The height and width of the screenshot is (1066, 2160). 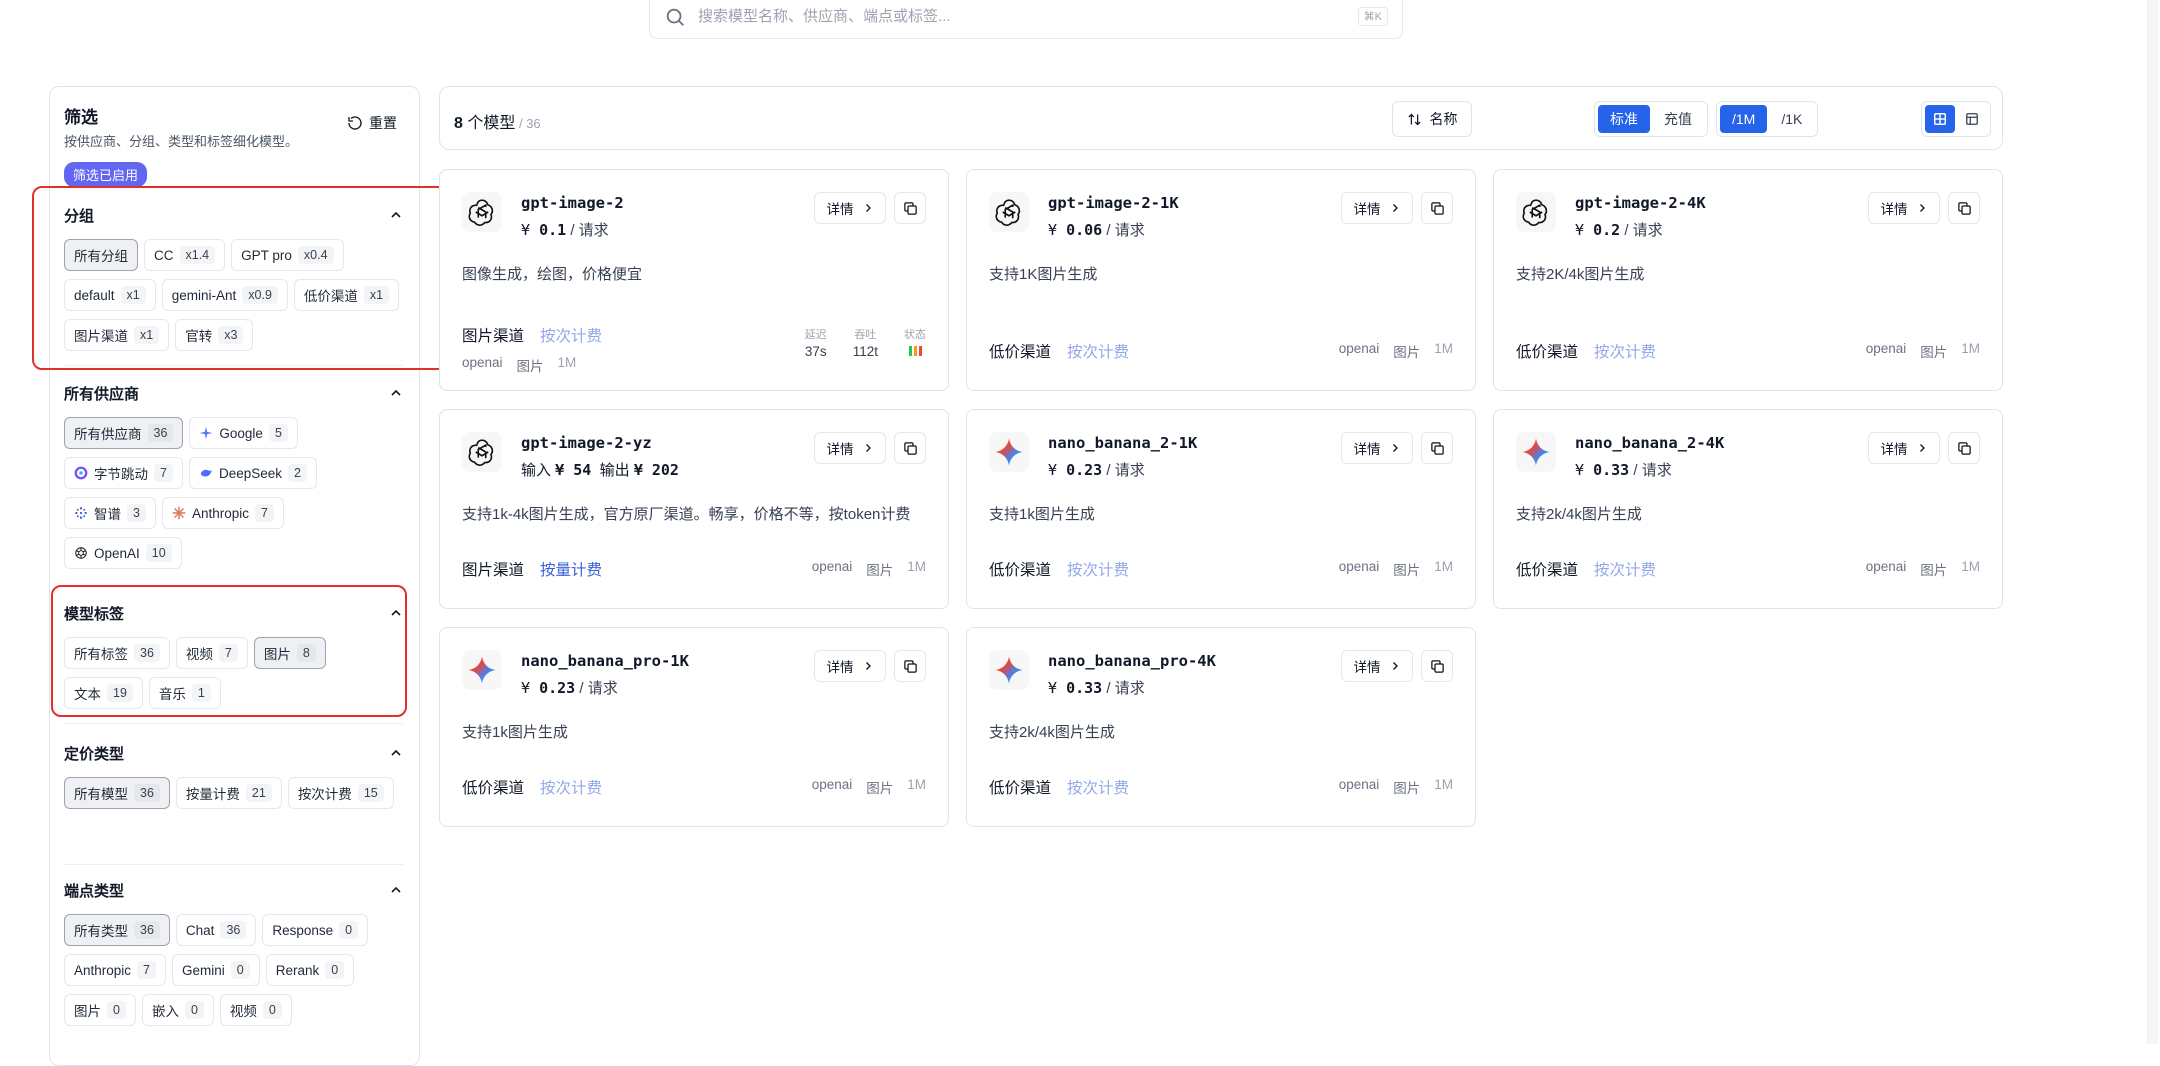 What do you see at coordinates (110, 295) in the screenshot?
I see `filter-chip: default x1` at bounding box center [110, 295].